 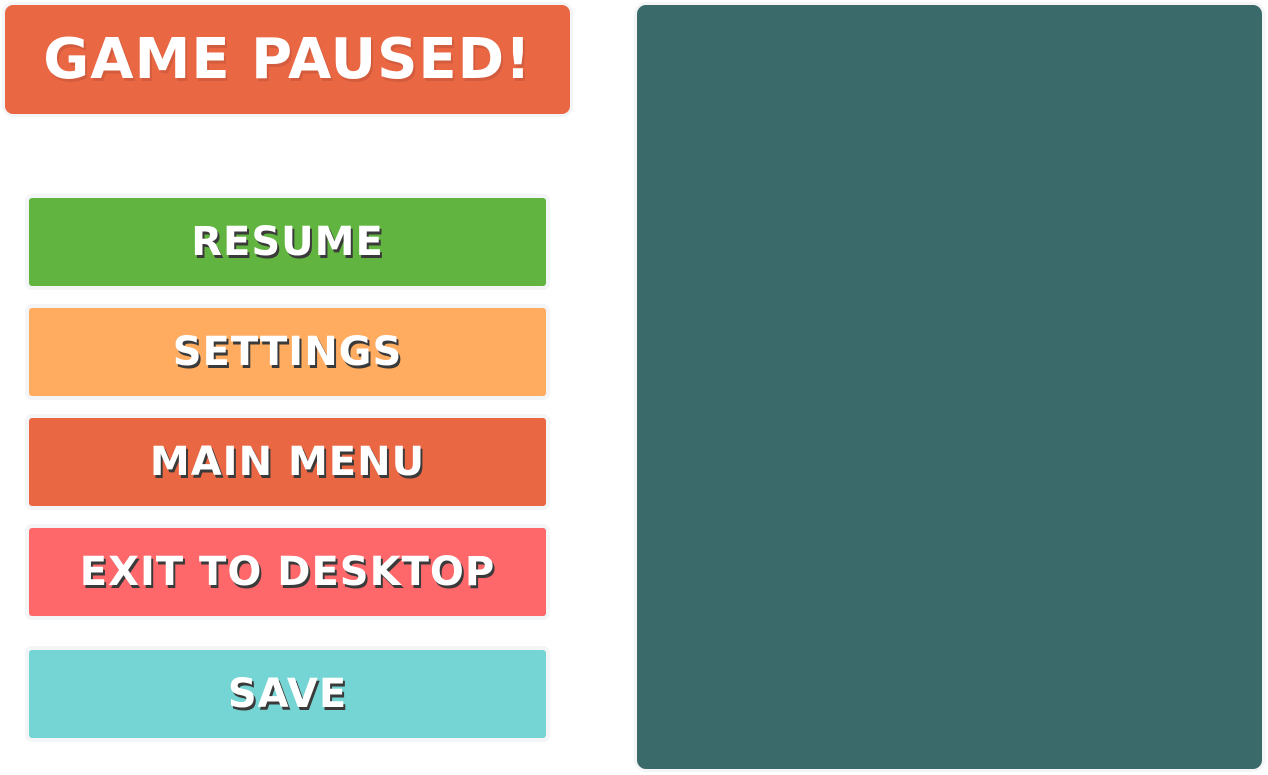 I want to click on settings-button: SETTINGS, so click(x=287, y=352).